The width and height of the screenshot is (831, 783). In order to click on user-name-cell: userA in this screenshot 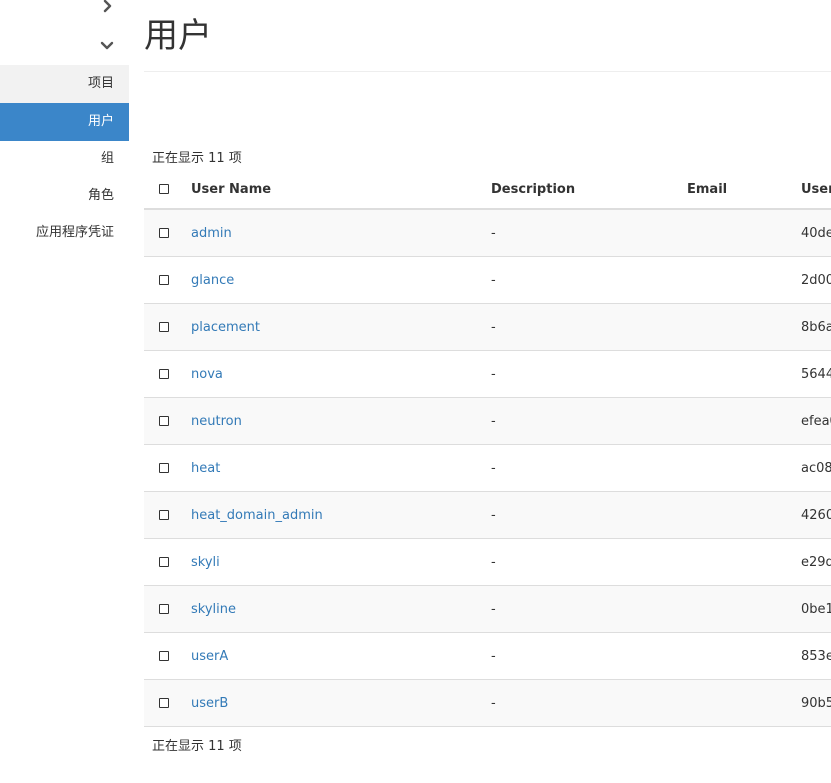, I will do `click(341, 656)`.